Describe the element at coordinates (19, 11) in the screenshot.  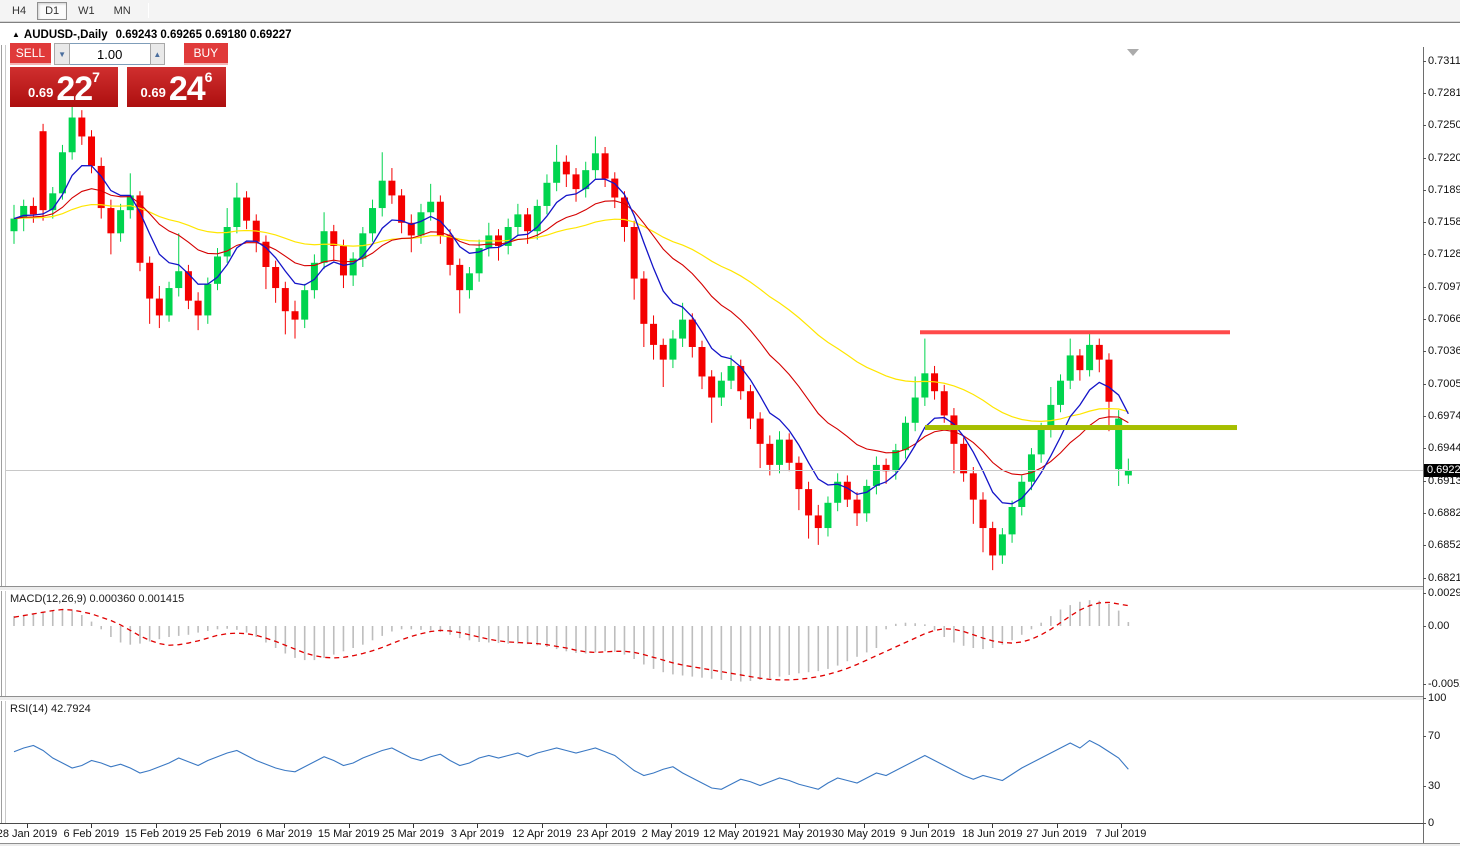
I see `timeframe-button-h4: H4` at that location.